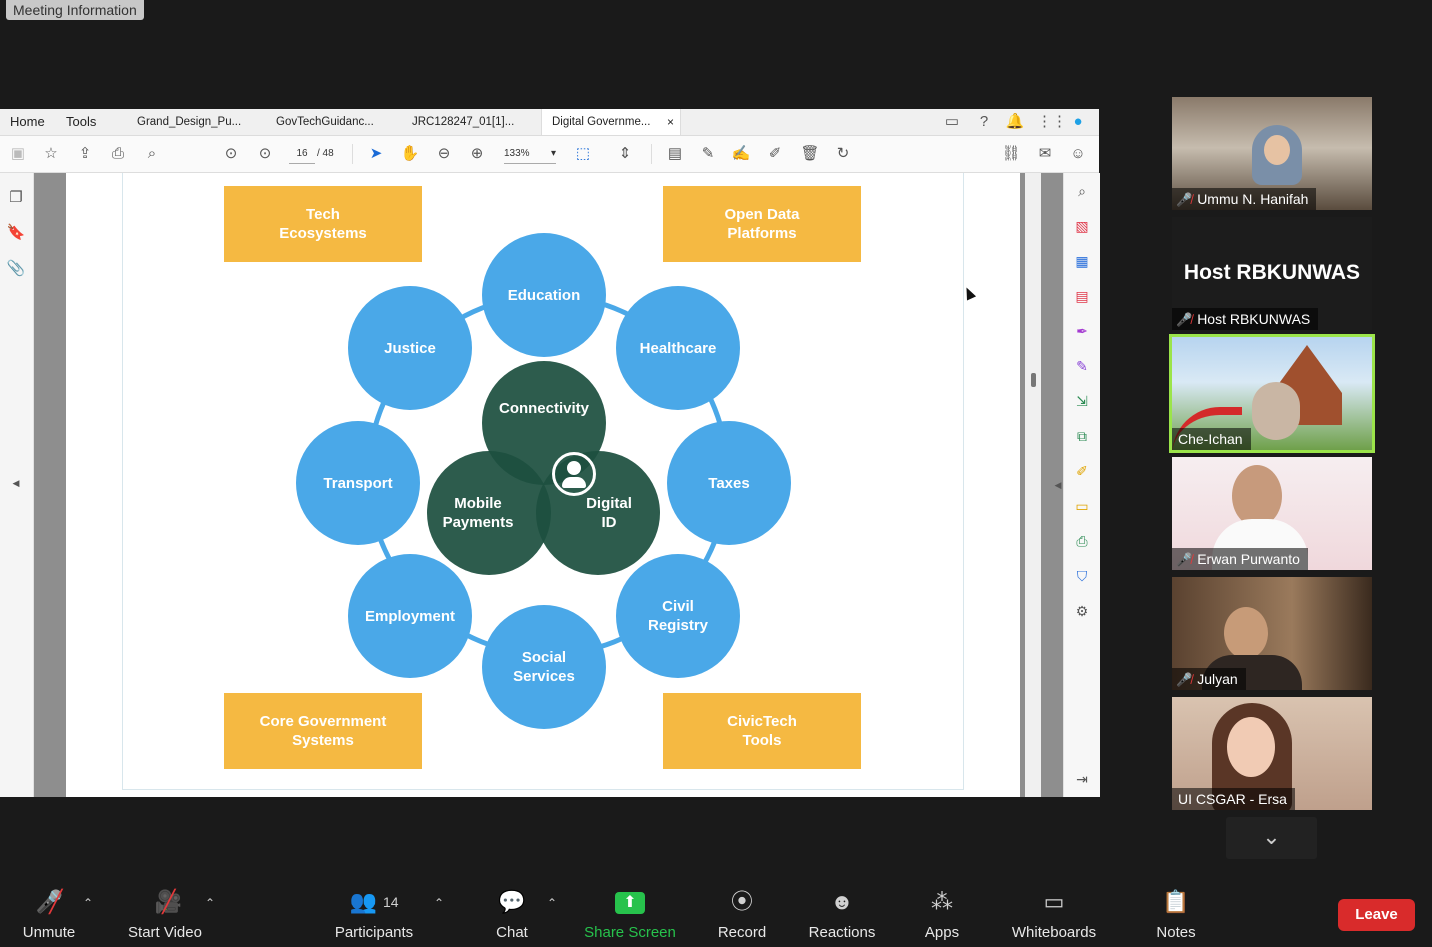 This screenshot has width=1432, height=947. Describe the element at coordinates (1176, 912) in the screenshot. I see `notes-button: 📋 Notes` at that location.